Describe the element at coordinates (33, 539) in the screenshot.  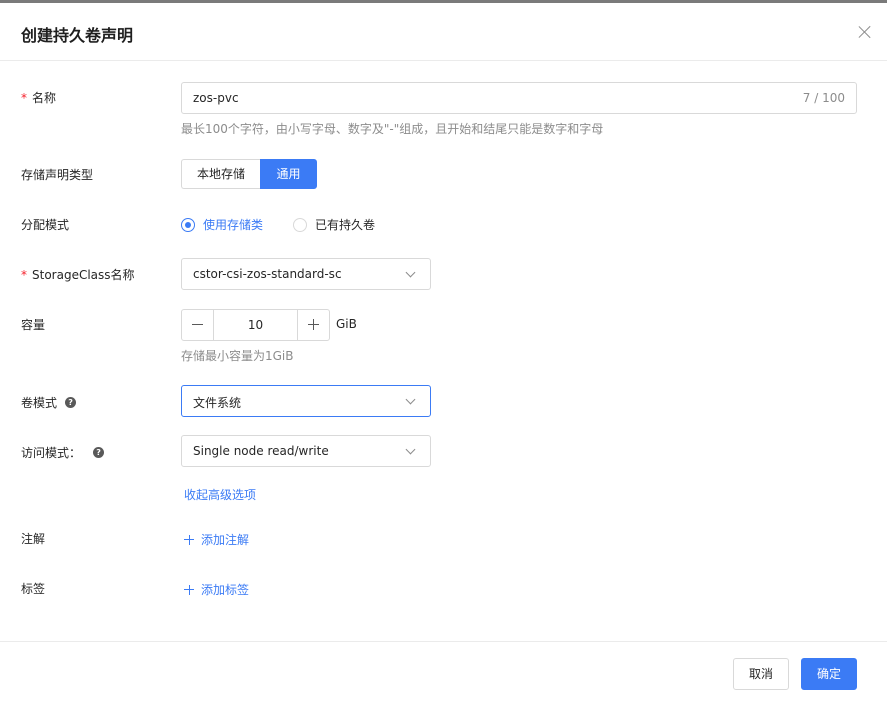
I see `annotations-label: 注解` at that location.